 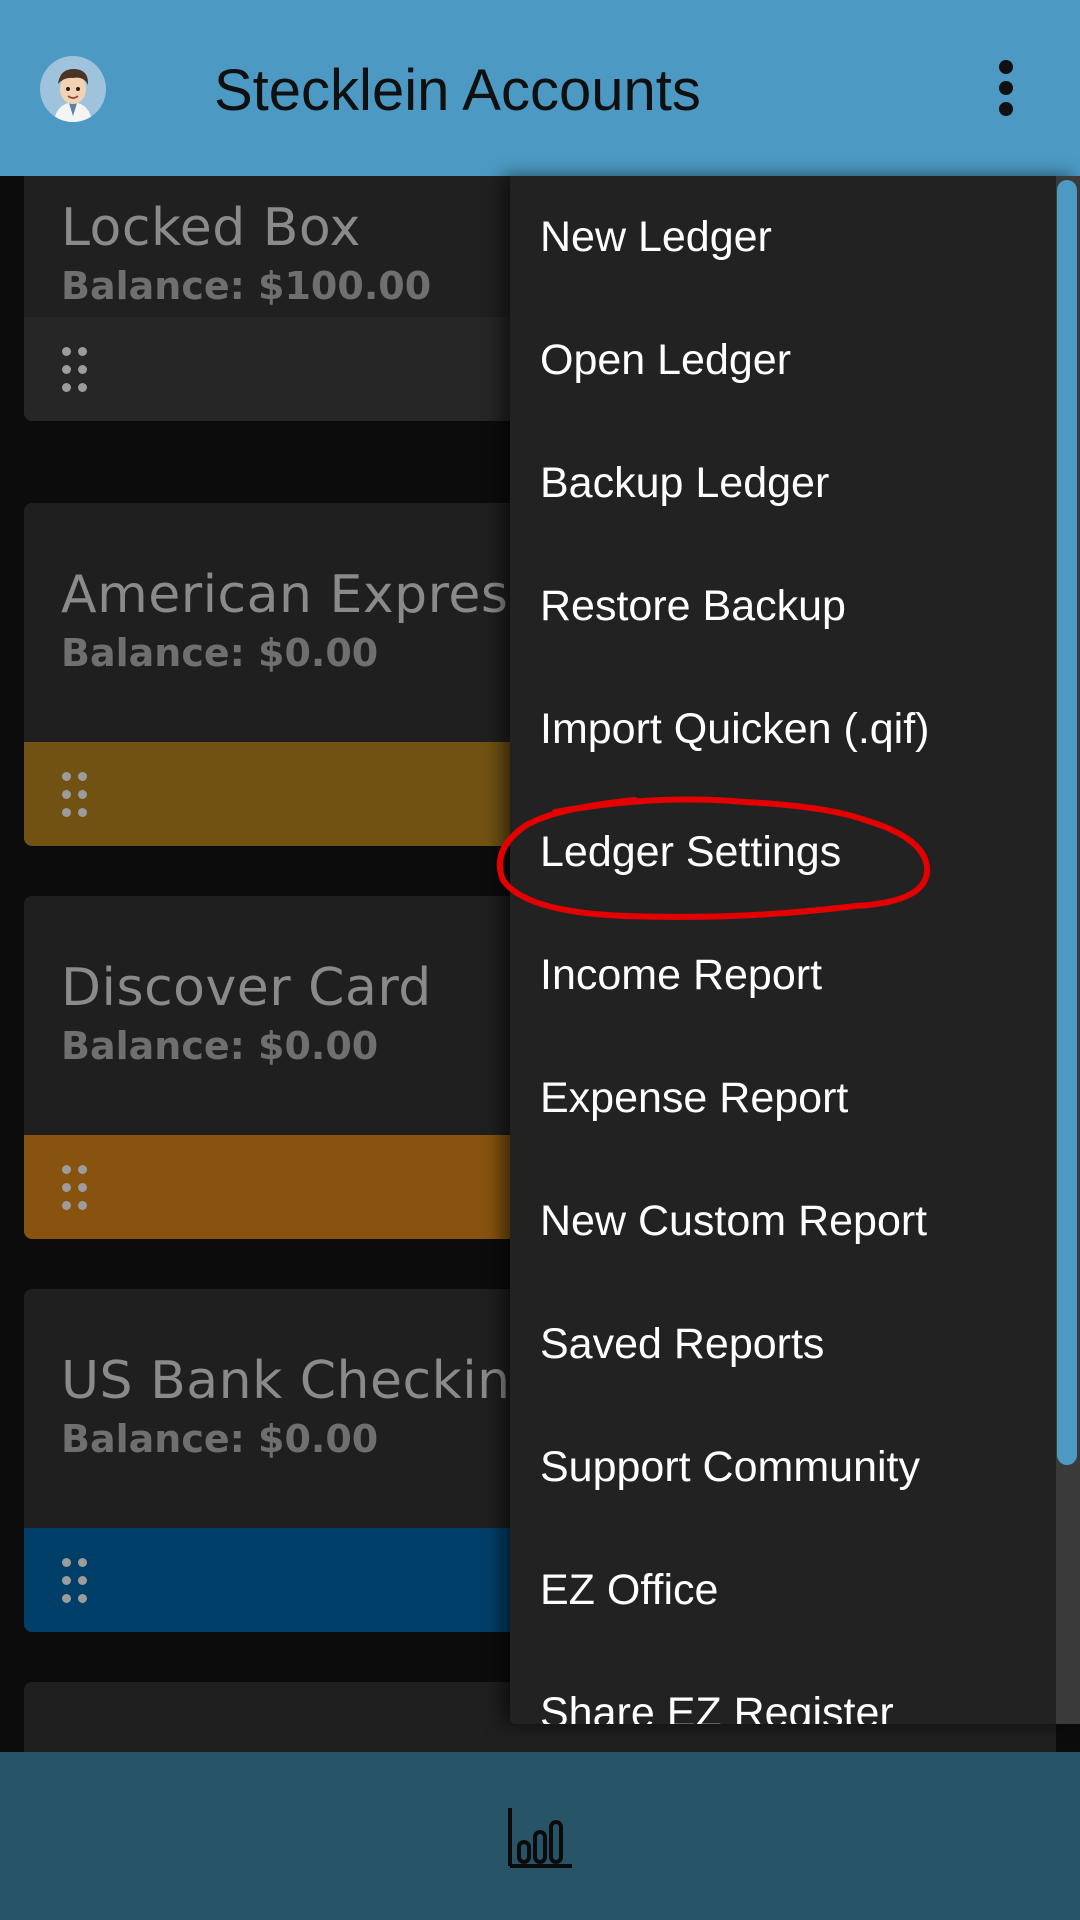 I want to click on menu-scrollbar-thumb, so click(x=1067, y=822).